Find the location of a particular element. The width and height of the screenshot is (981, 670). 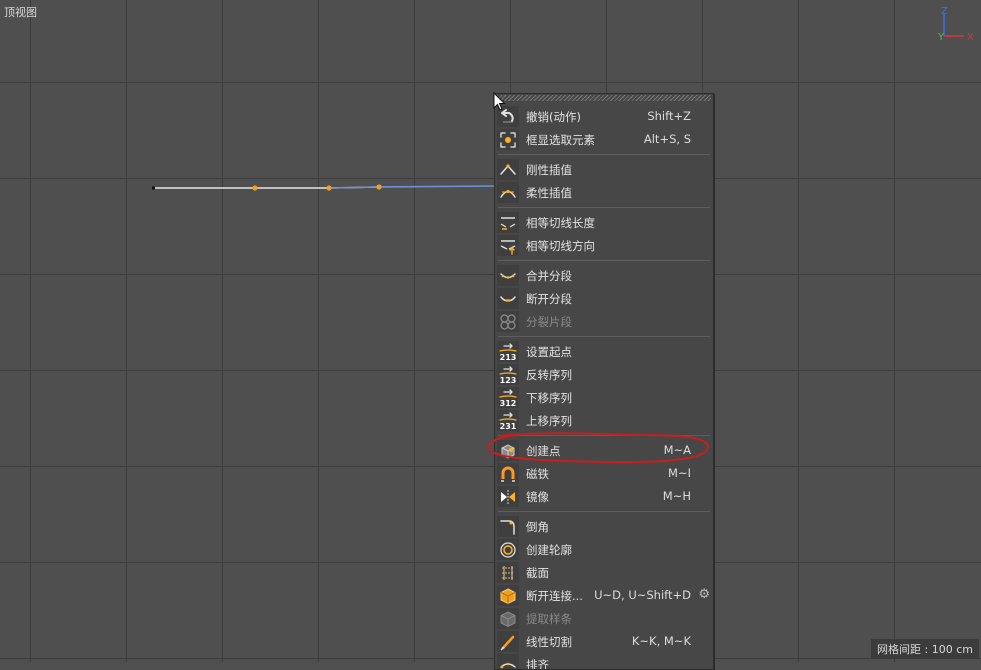

menu-item-cross-section: 截面 is located at coordinates (604, 572).